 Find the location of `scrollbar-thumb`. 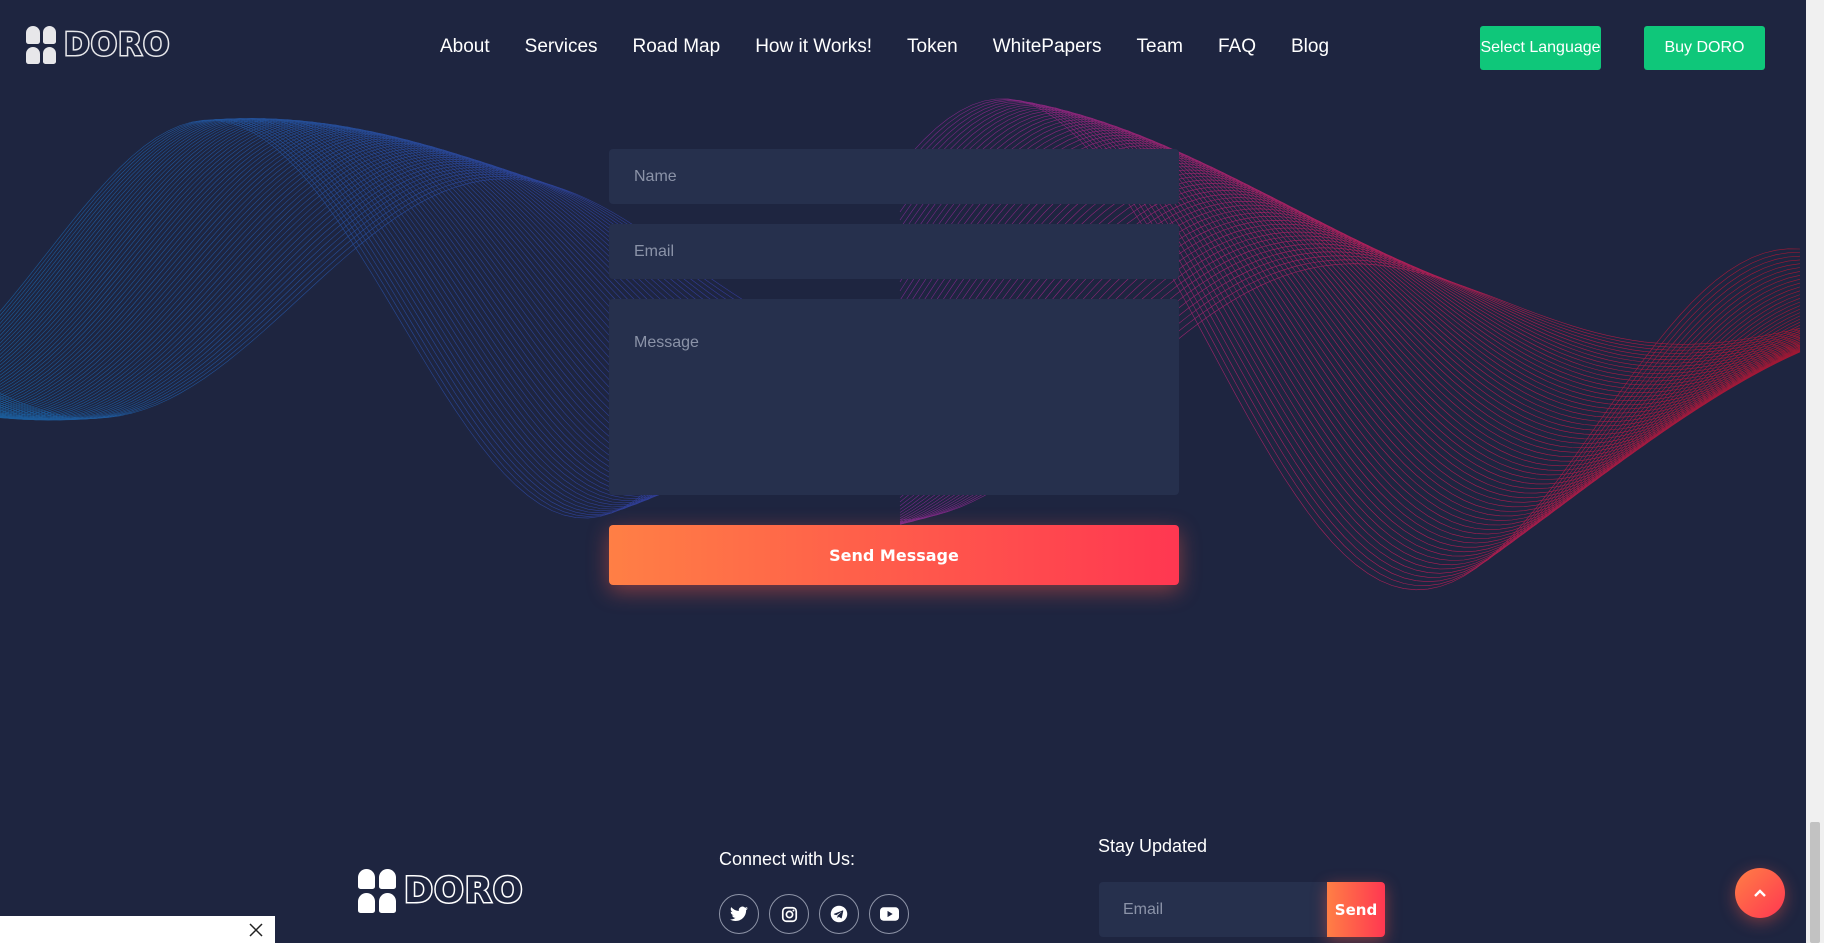

scrollbar-thumb is located at coordinates (1815, 882).